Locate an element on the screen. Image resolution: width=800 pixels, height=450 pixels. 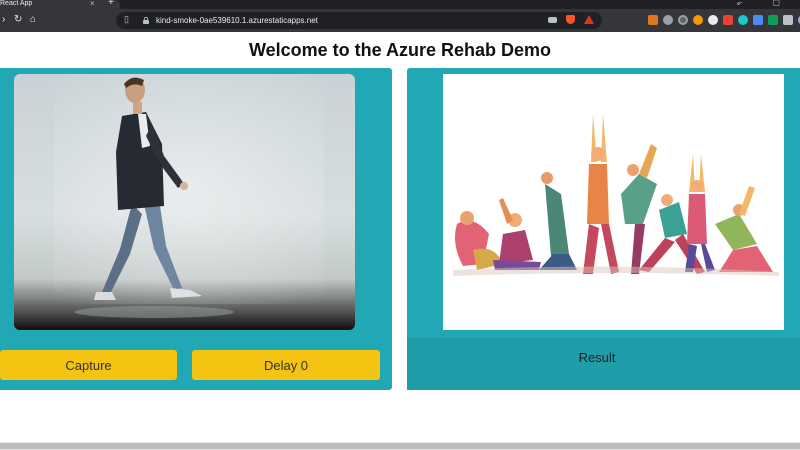
camera-controls: Capture Delay 0 is located at coordinates (196, 366).